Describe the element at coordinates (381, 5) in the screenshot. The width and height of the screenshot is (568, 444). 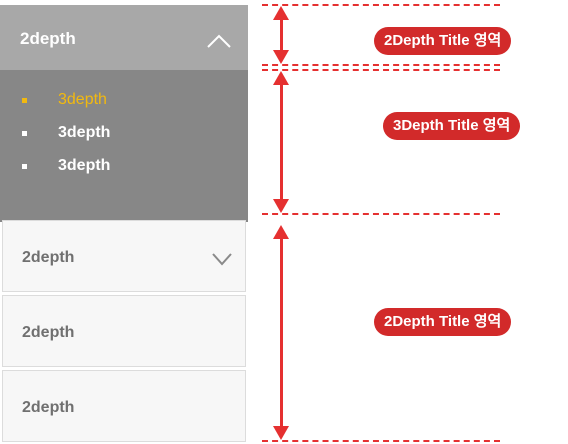
I see `guide-line-top` at that location.